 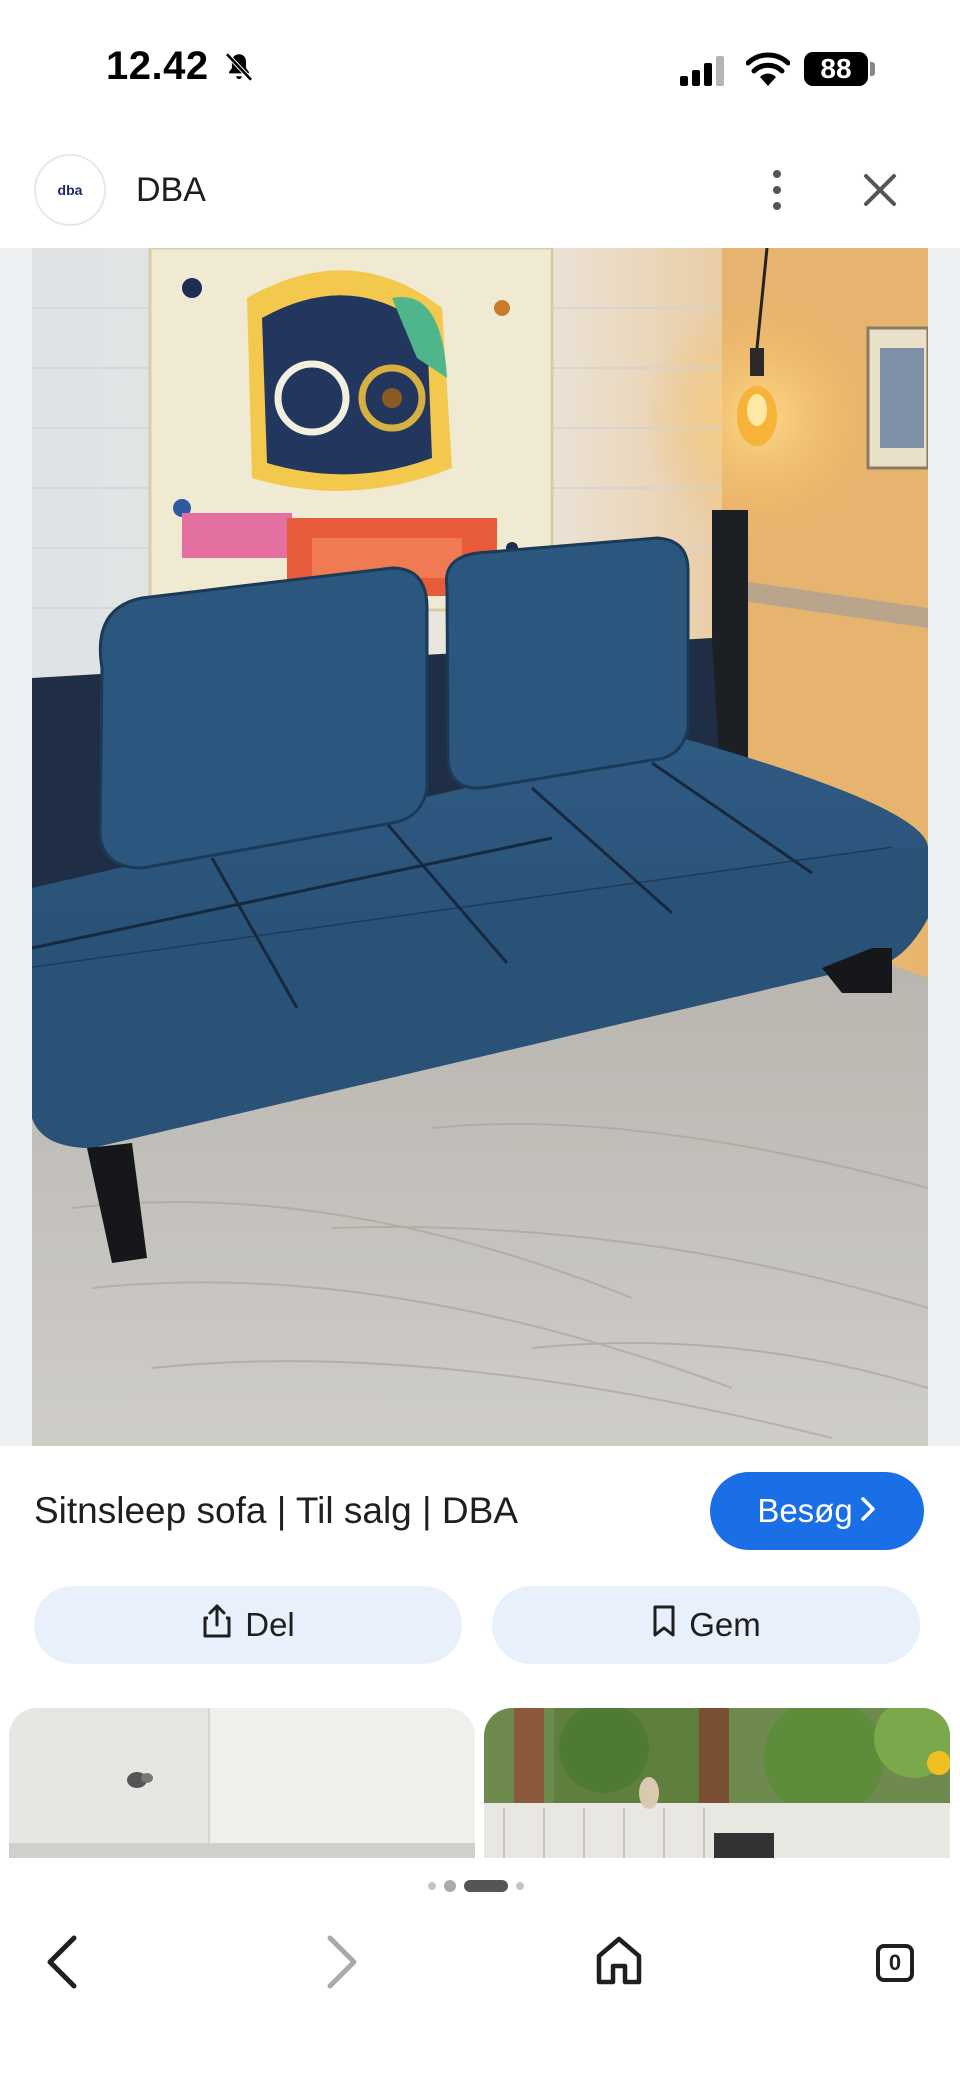 I want to click on carousel-pagination, so click(x=476, y=1886).